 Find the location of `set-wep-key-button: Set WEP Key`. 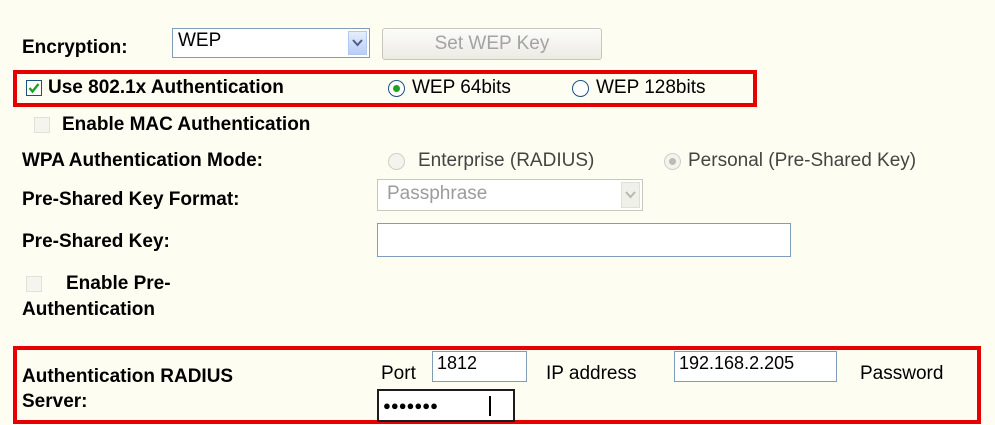

set-wep-key-button: Set WEP Key is located at coordinates (492, 44).